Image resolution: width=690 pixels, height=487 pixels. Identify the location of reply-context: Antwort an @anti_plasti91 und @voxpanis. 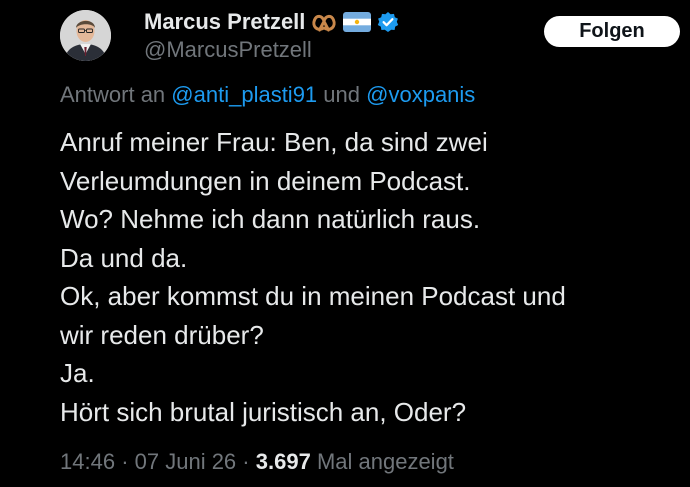
(267, 95).